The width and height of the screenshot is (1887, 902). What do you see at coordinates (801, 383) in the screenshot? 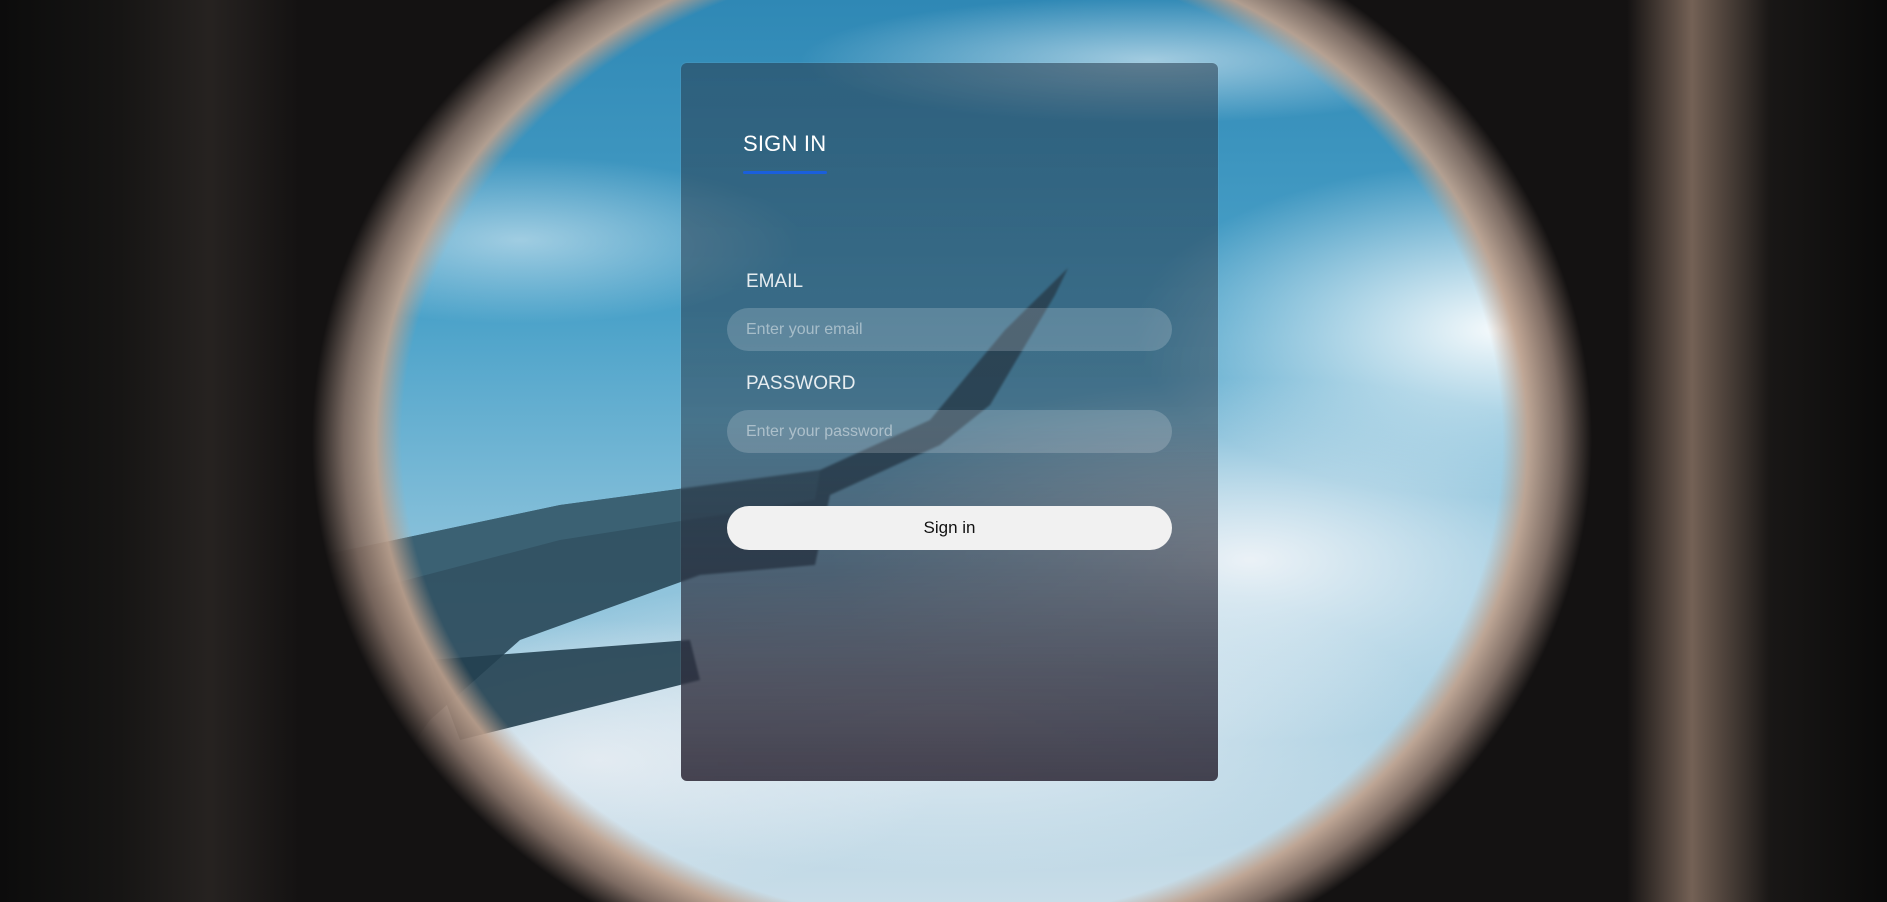
I see `password-label: PASSWORD` at bounding box center [801, 383].